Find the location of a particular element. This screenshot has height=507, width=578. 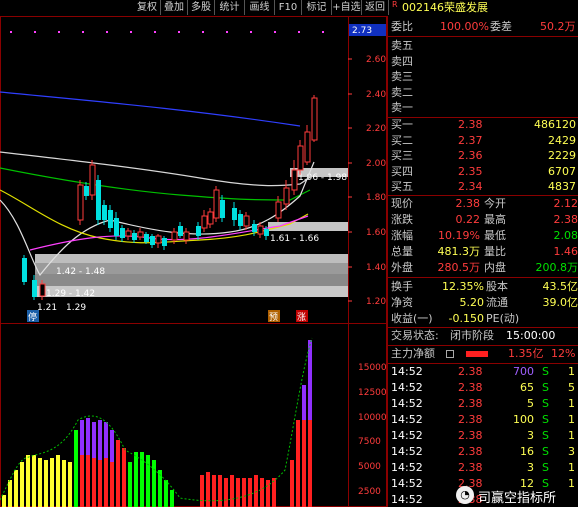

current-price-tag-label: 2.73 is located at coordinates (362, 31).